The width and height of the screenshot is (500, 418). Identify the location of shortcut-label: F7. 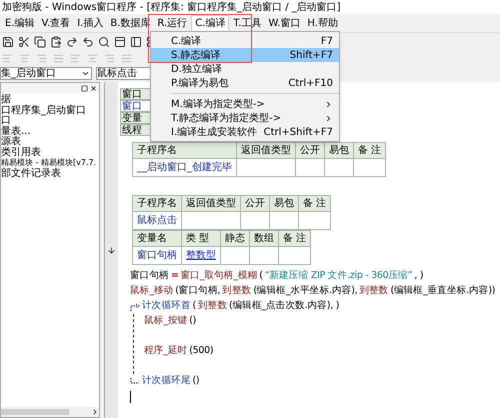
(326, 41).